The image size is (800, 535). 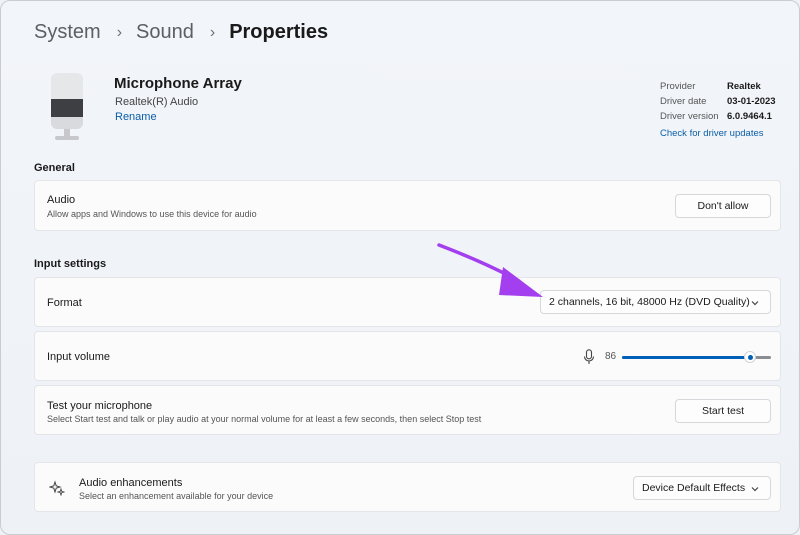 What do you see at coordinates (64, 303) in the screenshot?
I see `format-title: Format` at bounding box center [64, 303].